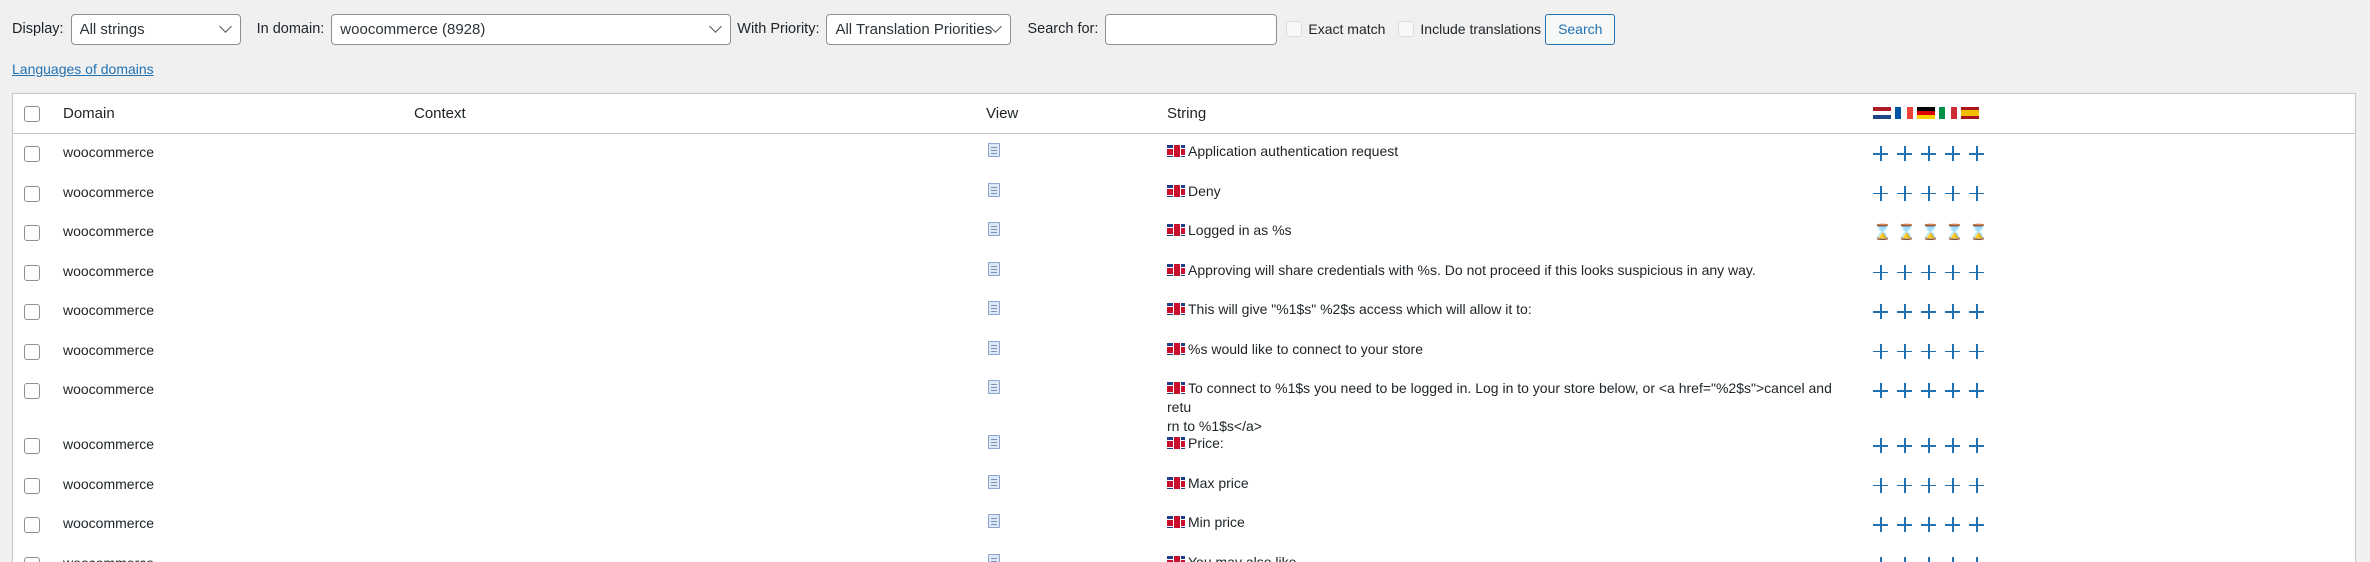 This screenshot has width=2370, height=562. What do you see at coordinates (89, 113) in the screenshot?
I see `column-domain: Domain` at bounding box center [89, 113].